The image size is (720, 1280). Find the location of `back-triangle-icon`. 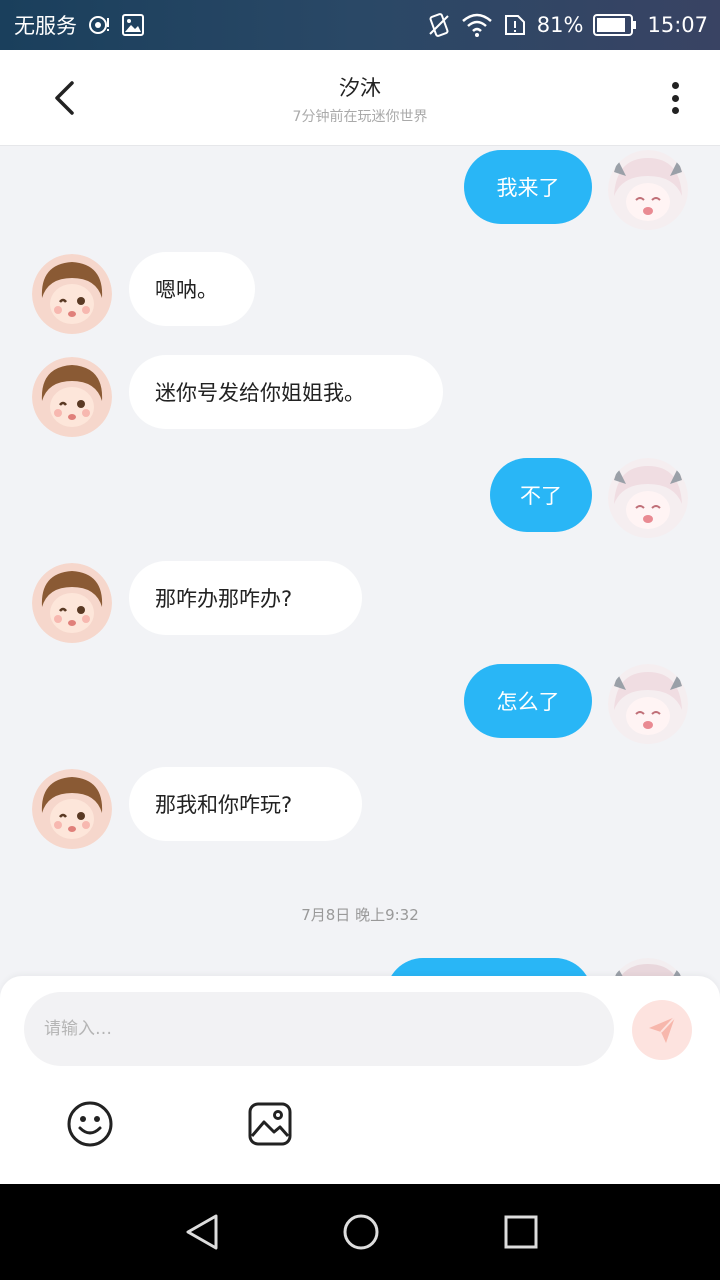

back-triangle-icon is located at coordinates (202, 1232).